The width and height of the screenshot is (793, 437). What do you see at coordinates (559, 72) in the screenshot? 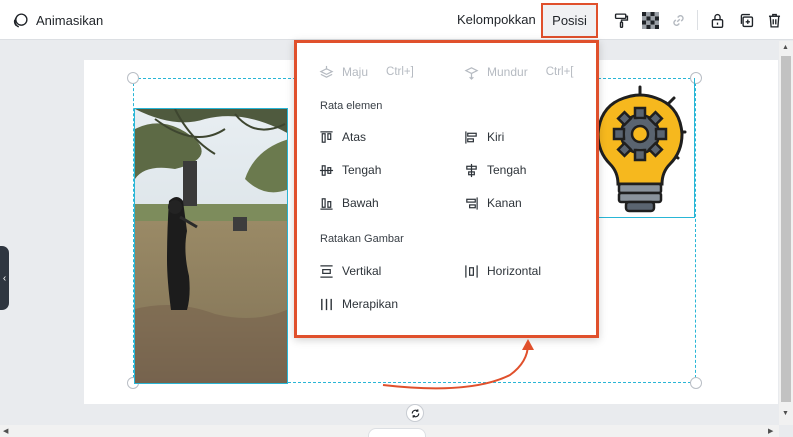
I see `backward-shortcut: Ctrl+[` at bounding box center [559, 72].